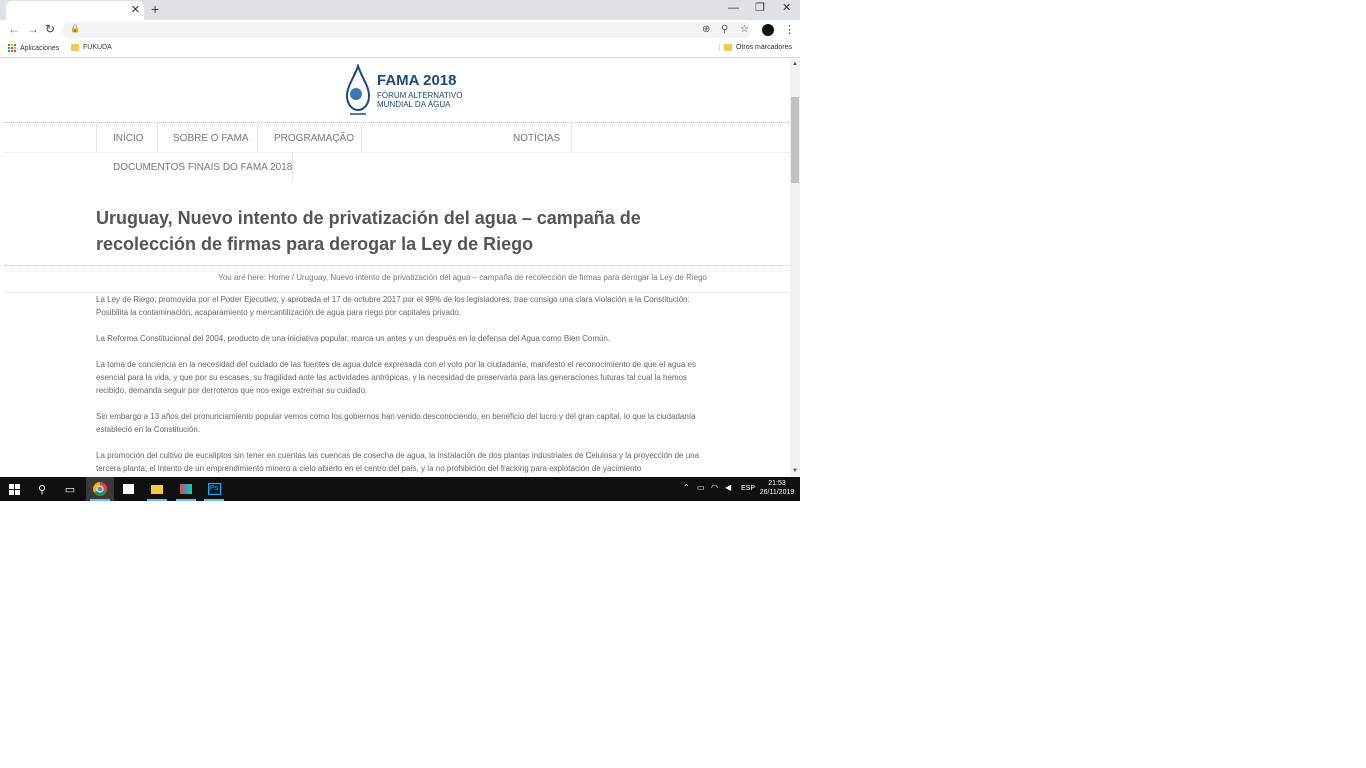 The height and width of the screenshot is (768, 1366). What do you see at coordinates (733, 8) in the screenshot?
I see `minimize-button: —` at bounding box center [733, 8].